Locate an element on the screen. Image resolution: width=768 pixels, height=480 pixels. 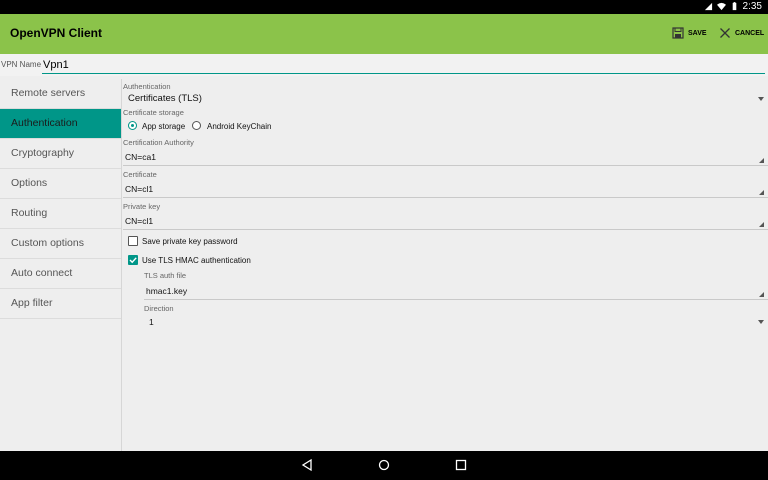
authentication-dropdown: Certificates (TLS) is located at coordinates (445, 99).